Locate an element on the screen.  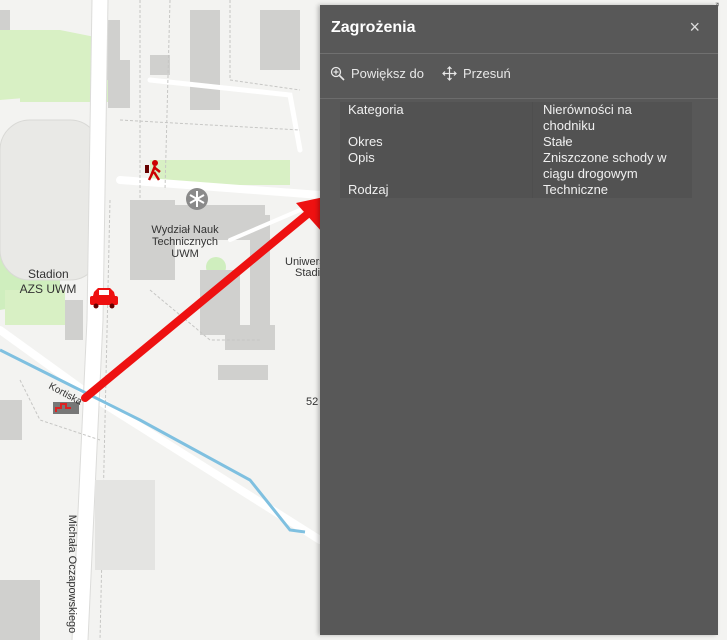
popup-toolbar: Powiększ do Przesuń is located at coordinates (519, 76).